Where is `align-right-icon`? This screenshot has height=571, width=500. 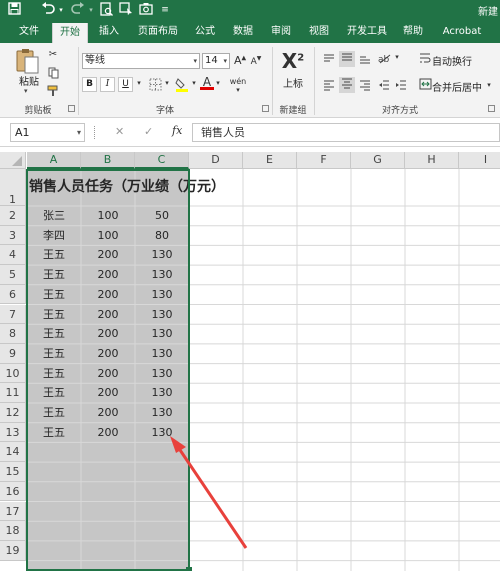 align-right-icon is located at coordinates (365, 86).